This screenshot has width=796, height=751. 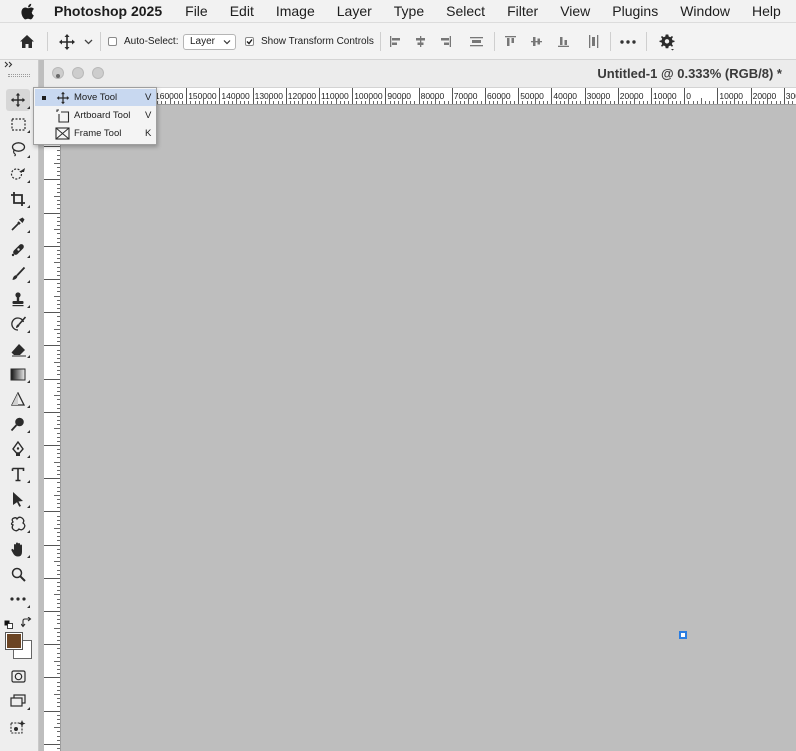 What do you see at coordinates (27, 11) in the screenshot?
I see `apple-menu-icon` at bounding box center [27, 11].